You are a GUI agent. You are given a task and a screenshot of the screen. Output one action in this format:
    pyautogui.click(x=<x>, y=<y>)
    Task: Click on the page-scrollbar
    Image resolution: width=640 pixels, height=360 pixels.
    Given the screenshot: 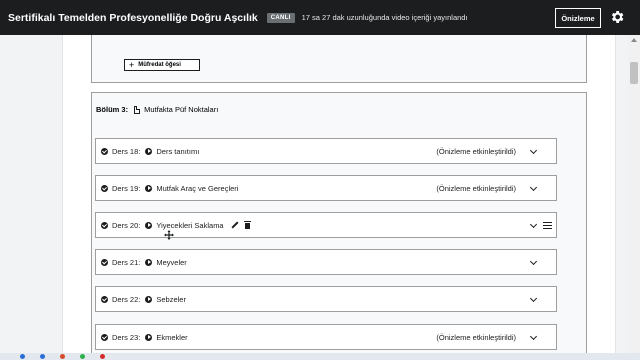 What is the action you would take?
    pyautogui.click(x=634, y=194)
    